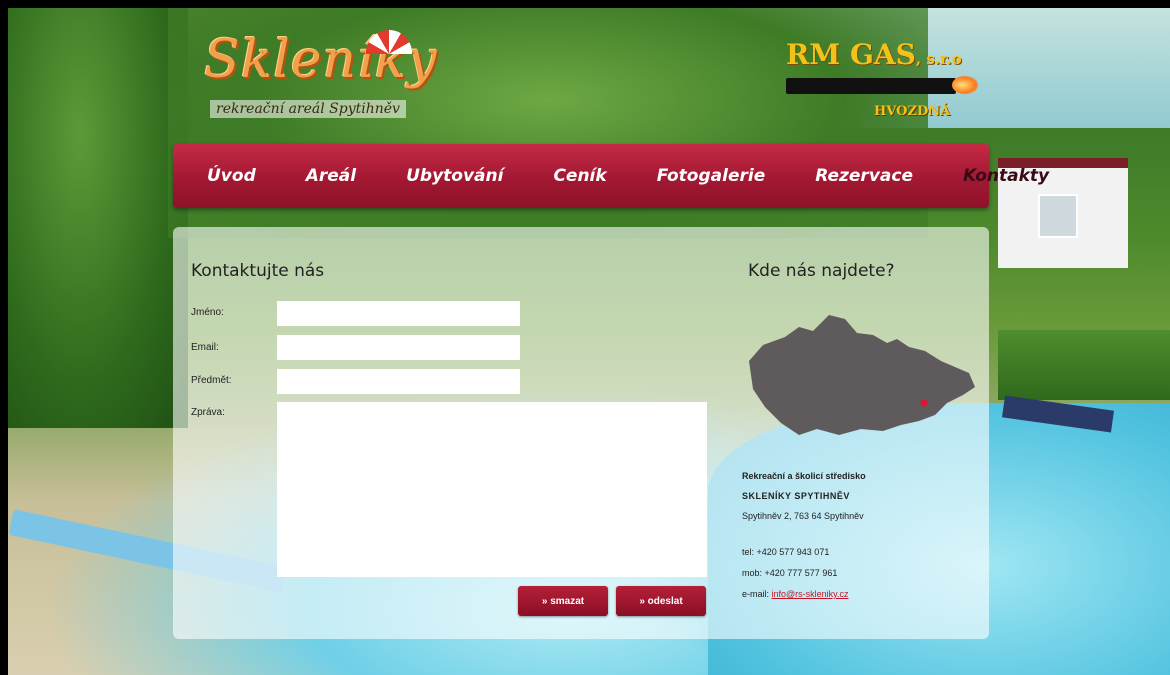  Describe the element at coordinates (810, 594) in the screenshot. I see `email-link: info@rs-skleniky.cz` at that location.